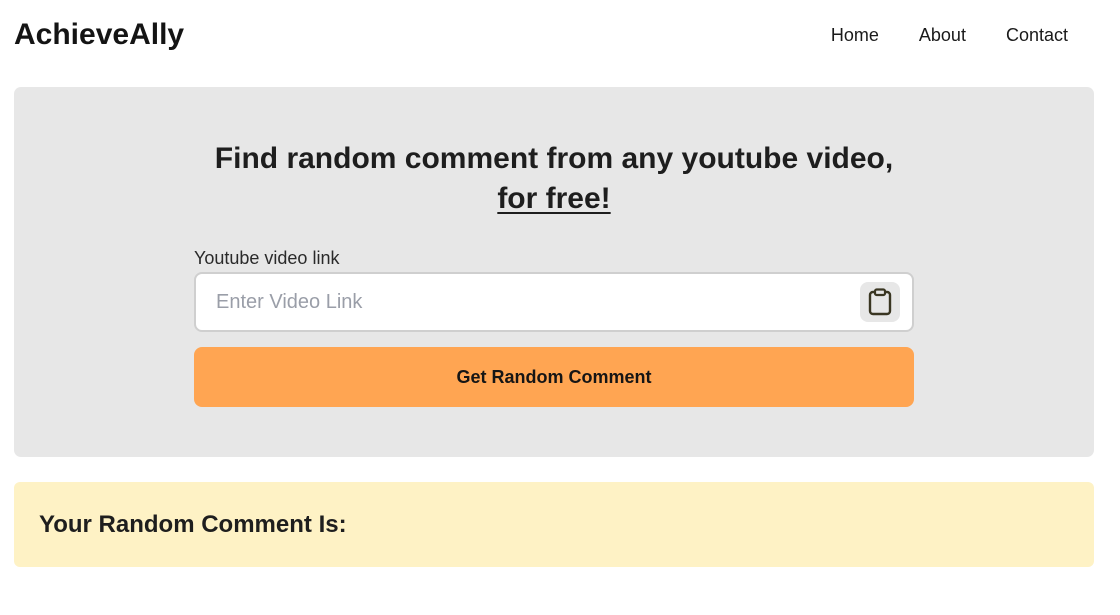  I want to click on nav-links: Home About Contact, so click(949, 35).